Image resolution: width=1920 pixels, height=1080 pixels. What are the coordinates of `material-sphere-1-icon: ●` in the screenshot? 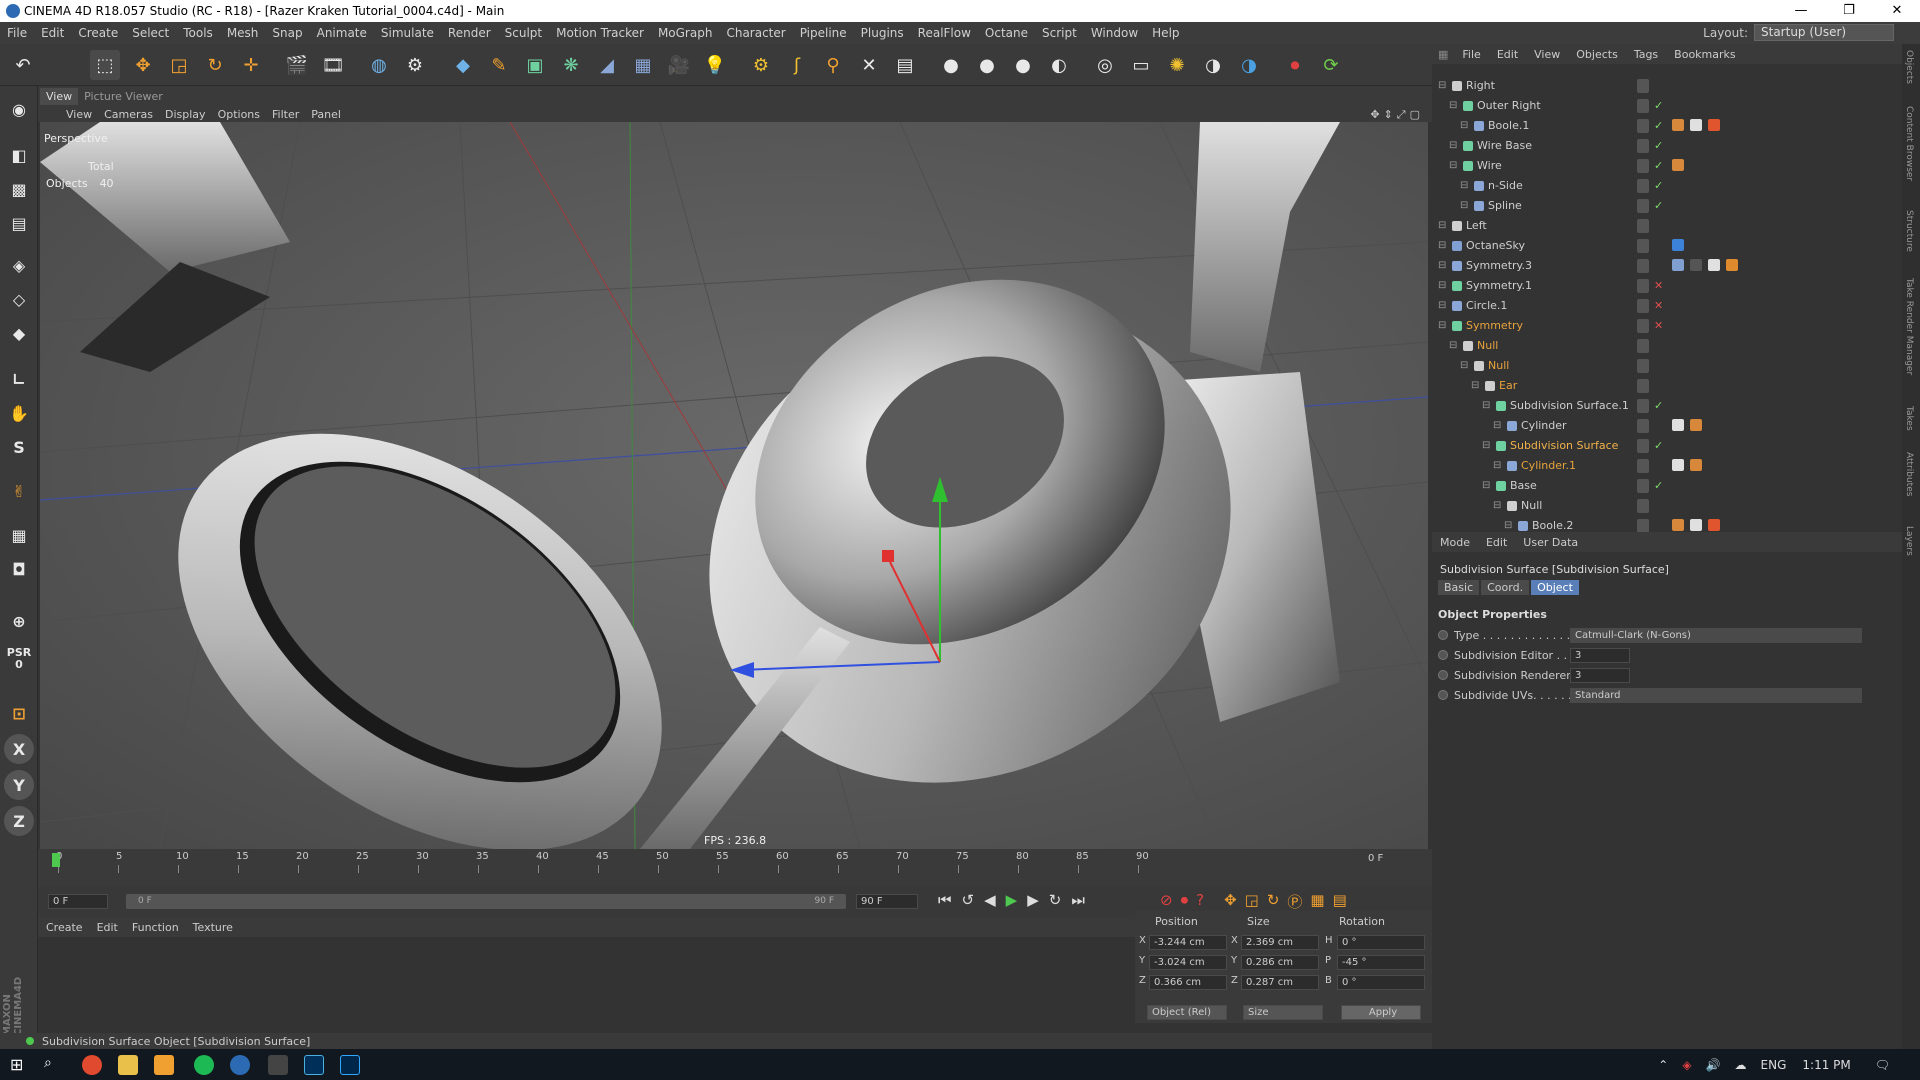 It's located at (951, 65).